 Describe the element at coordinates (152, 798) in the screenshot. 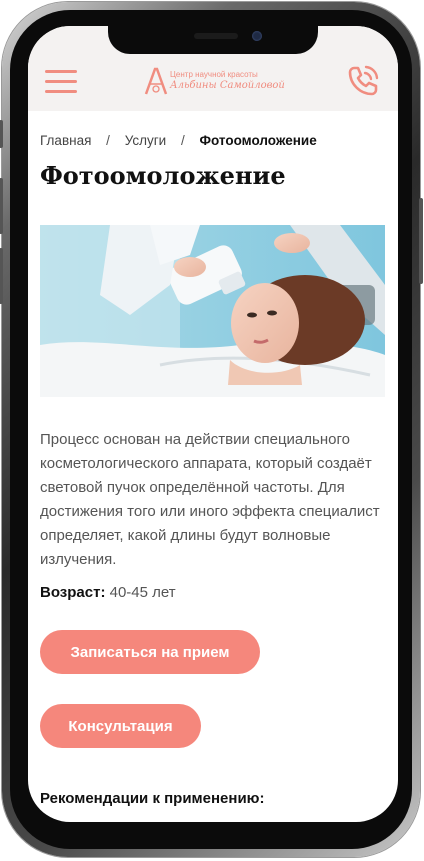

I see `recommendations-heading: Рекомендации к применению:` at that location.